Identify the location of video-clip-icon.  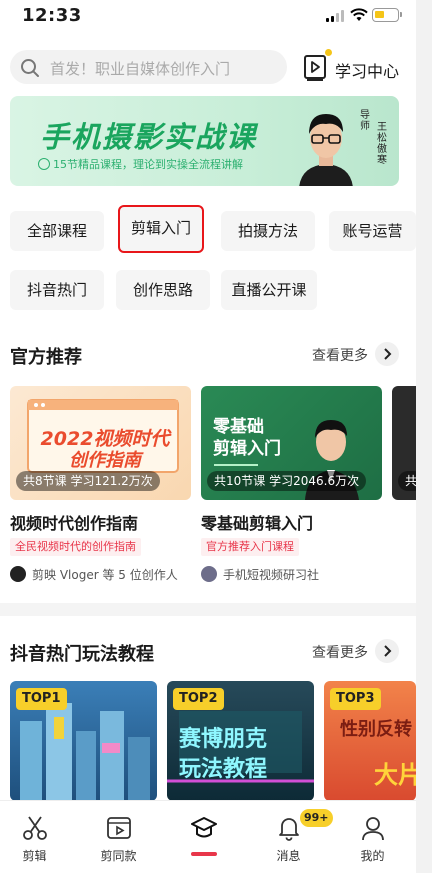
(119, 828).